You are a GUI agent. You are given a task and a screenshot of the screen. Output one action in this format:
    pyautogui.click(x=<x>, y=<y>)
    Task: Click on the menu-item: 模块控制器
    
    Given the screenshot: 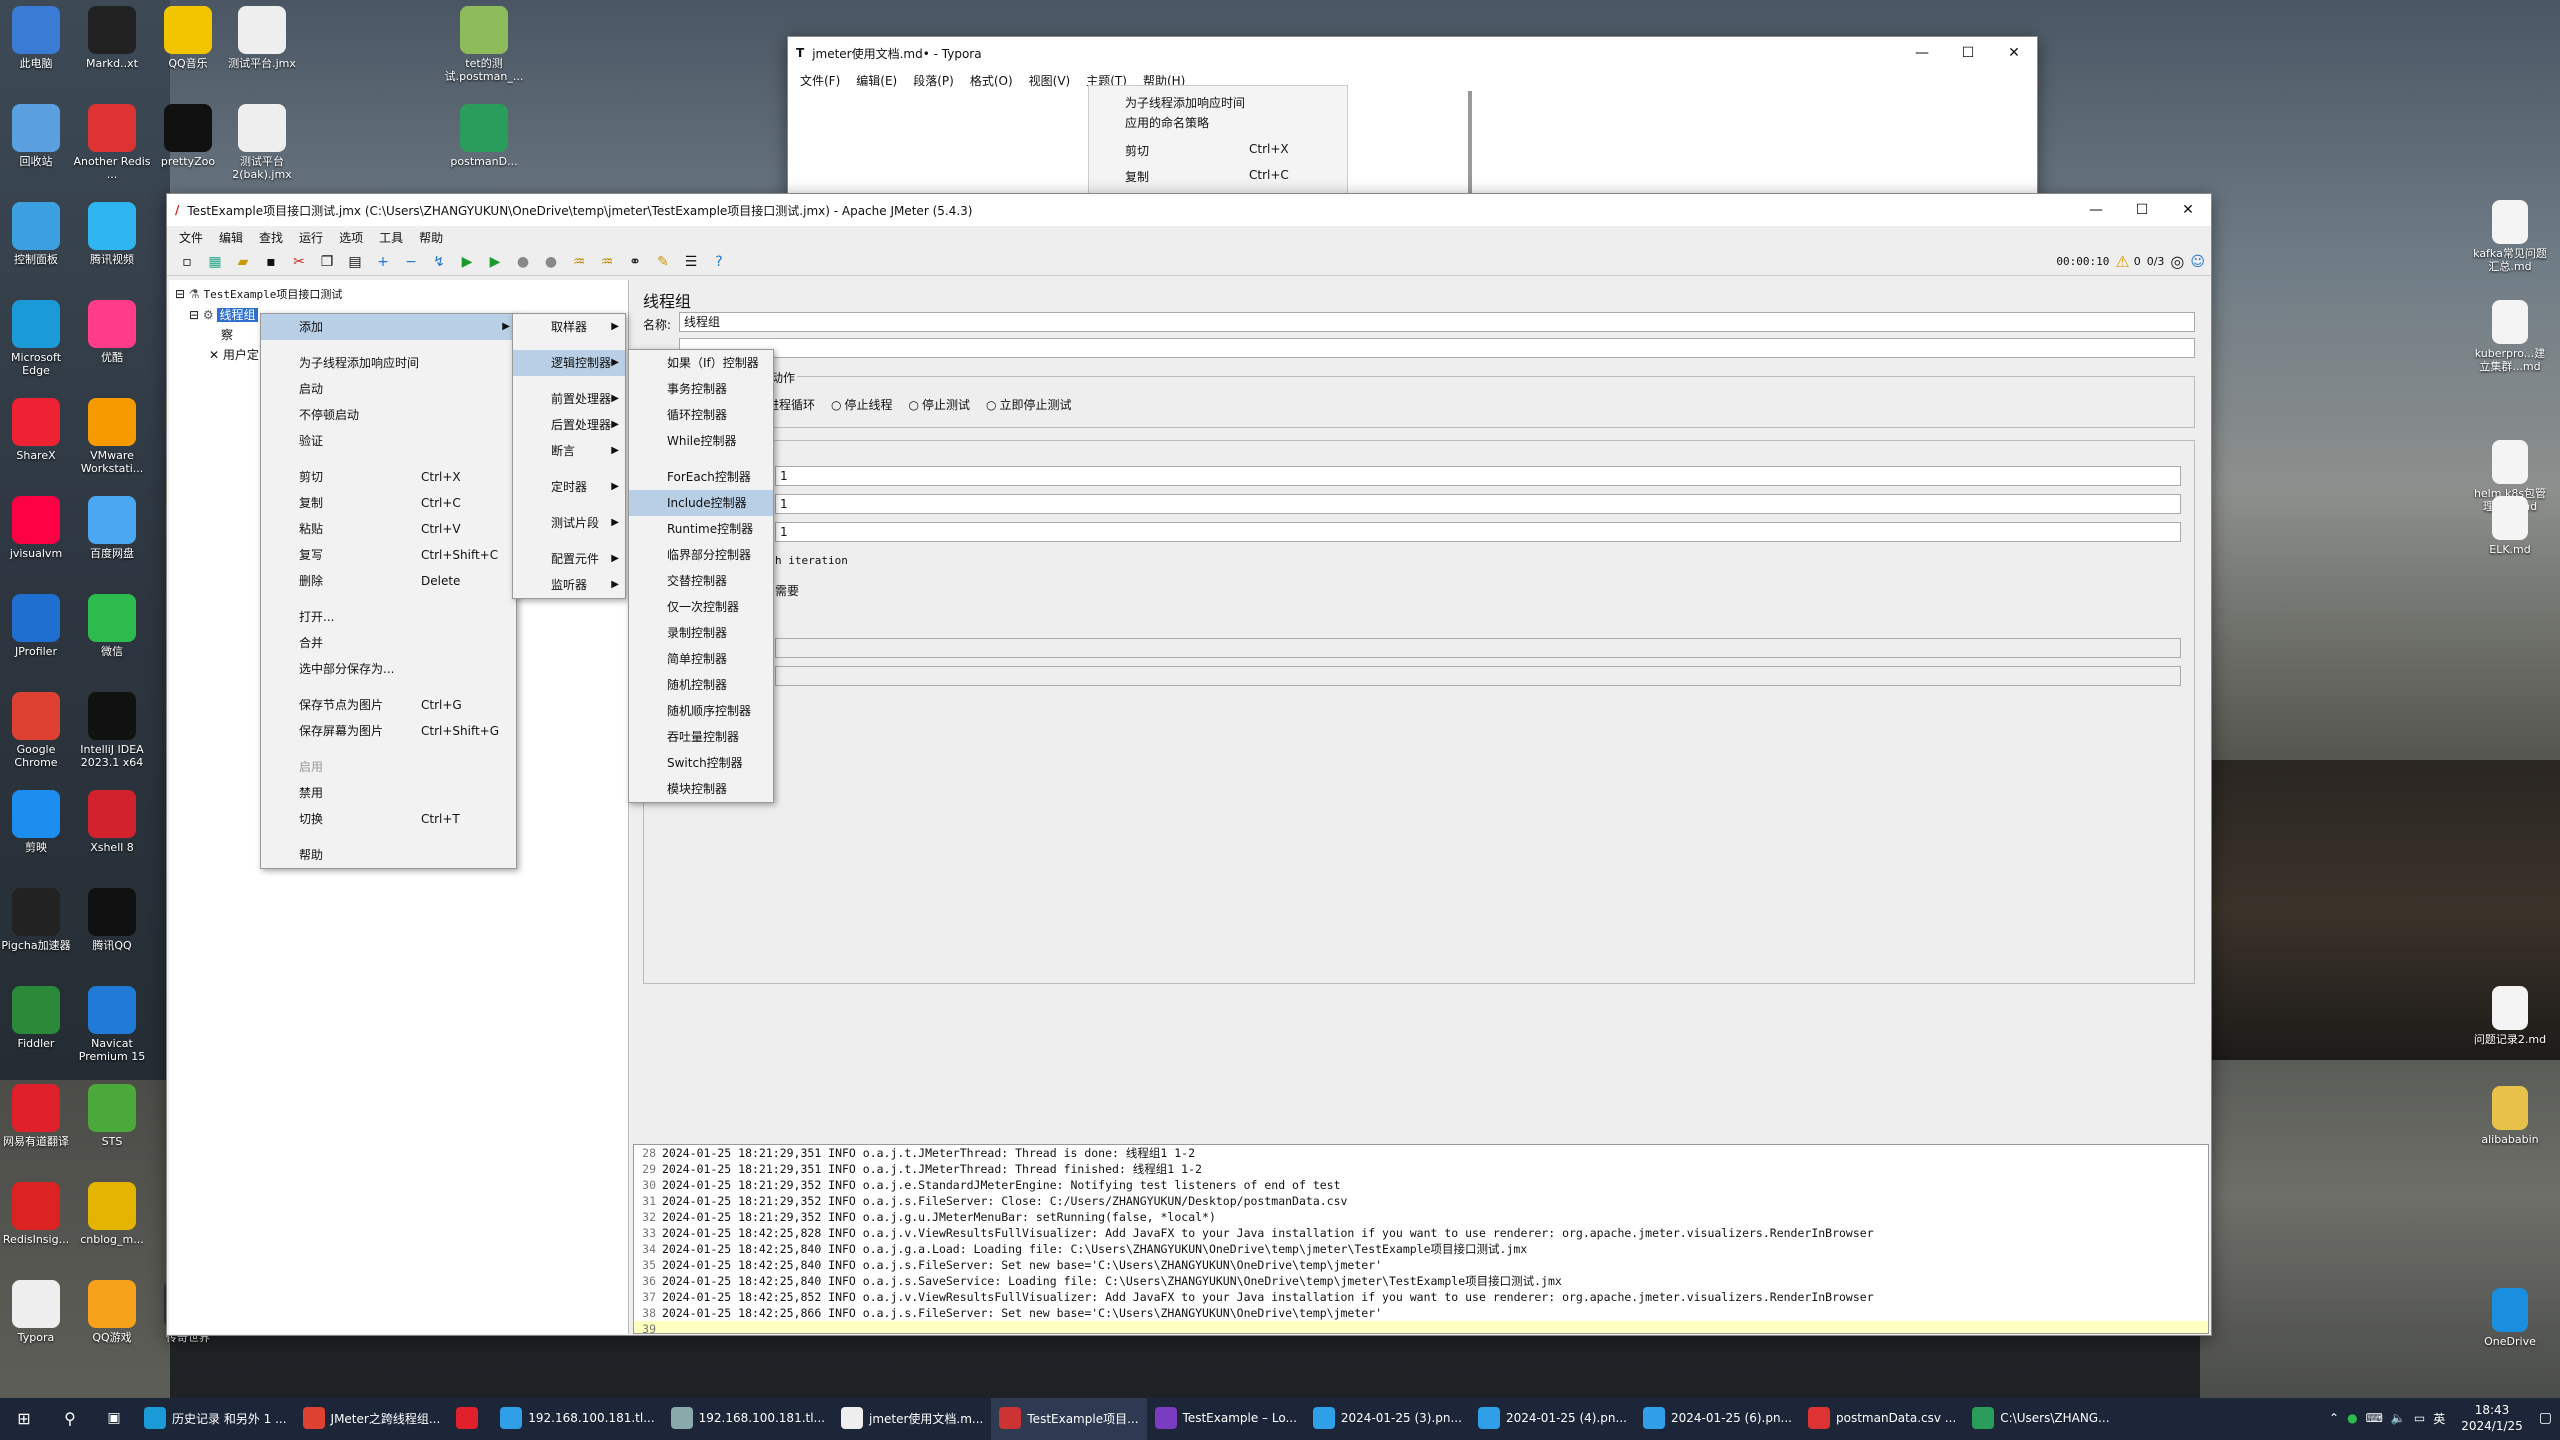 What is the action you would take?
    pyautogui.click(x=701, y=789)
    